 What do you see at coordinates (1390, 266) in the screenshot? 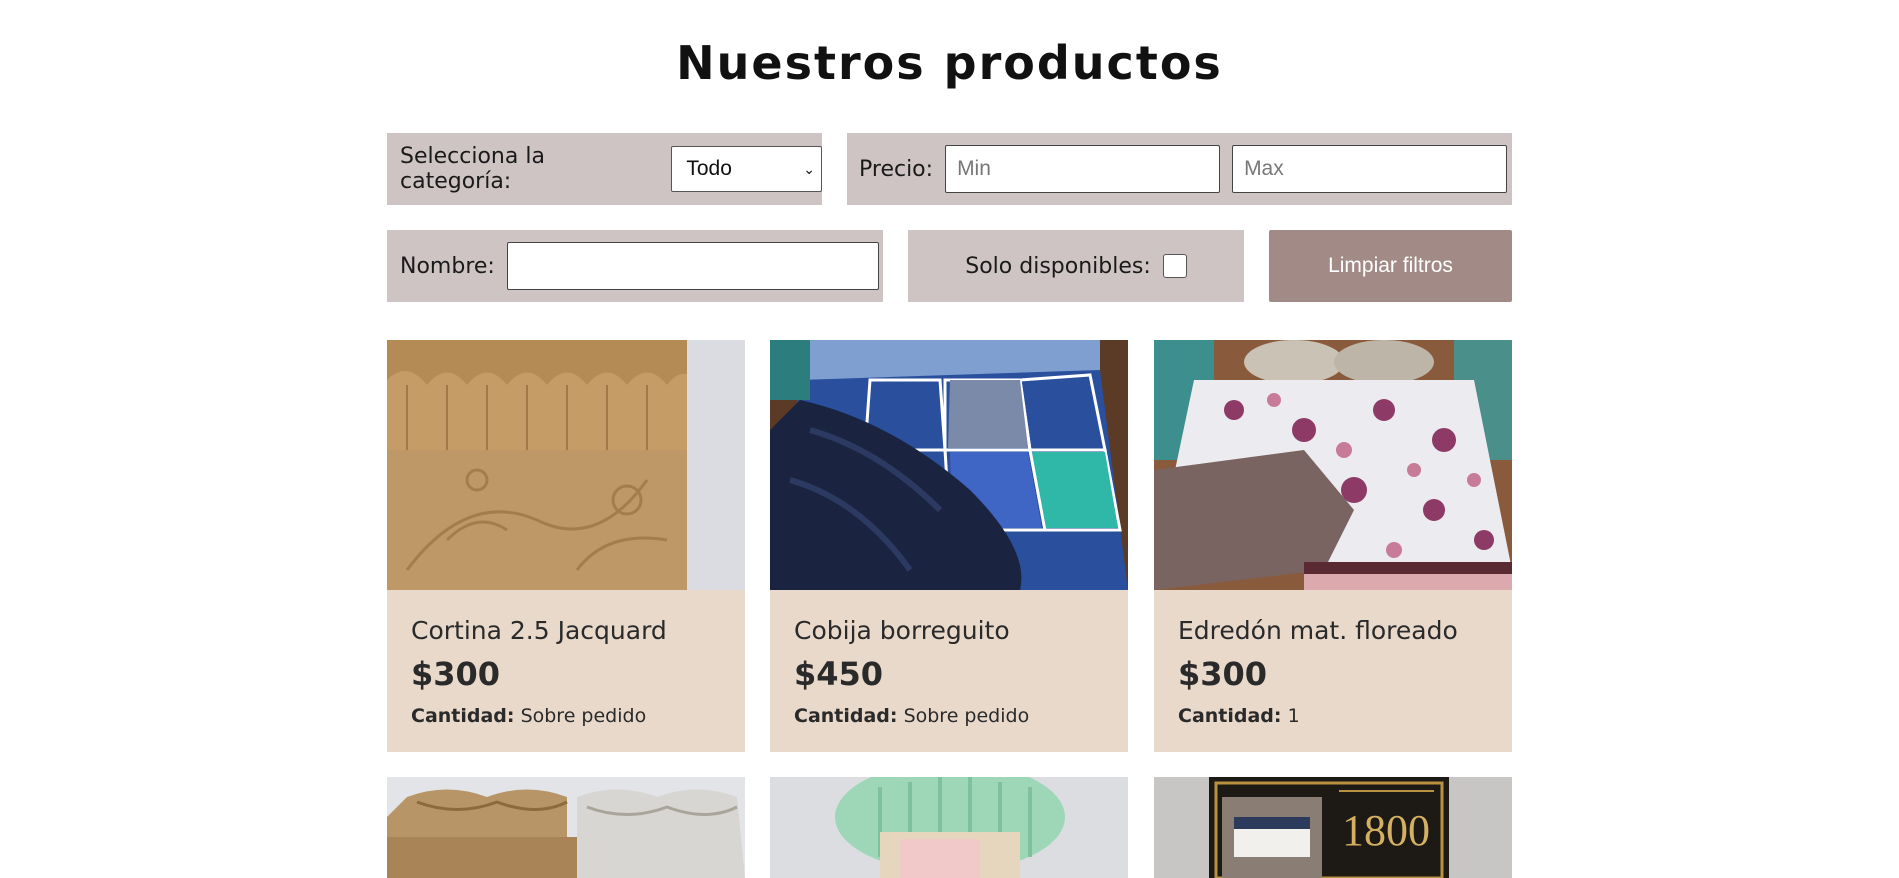
I see `clear-filters-button: Limpiar filtros` at bounding box center [1390, 266].